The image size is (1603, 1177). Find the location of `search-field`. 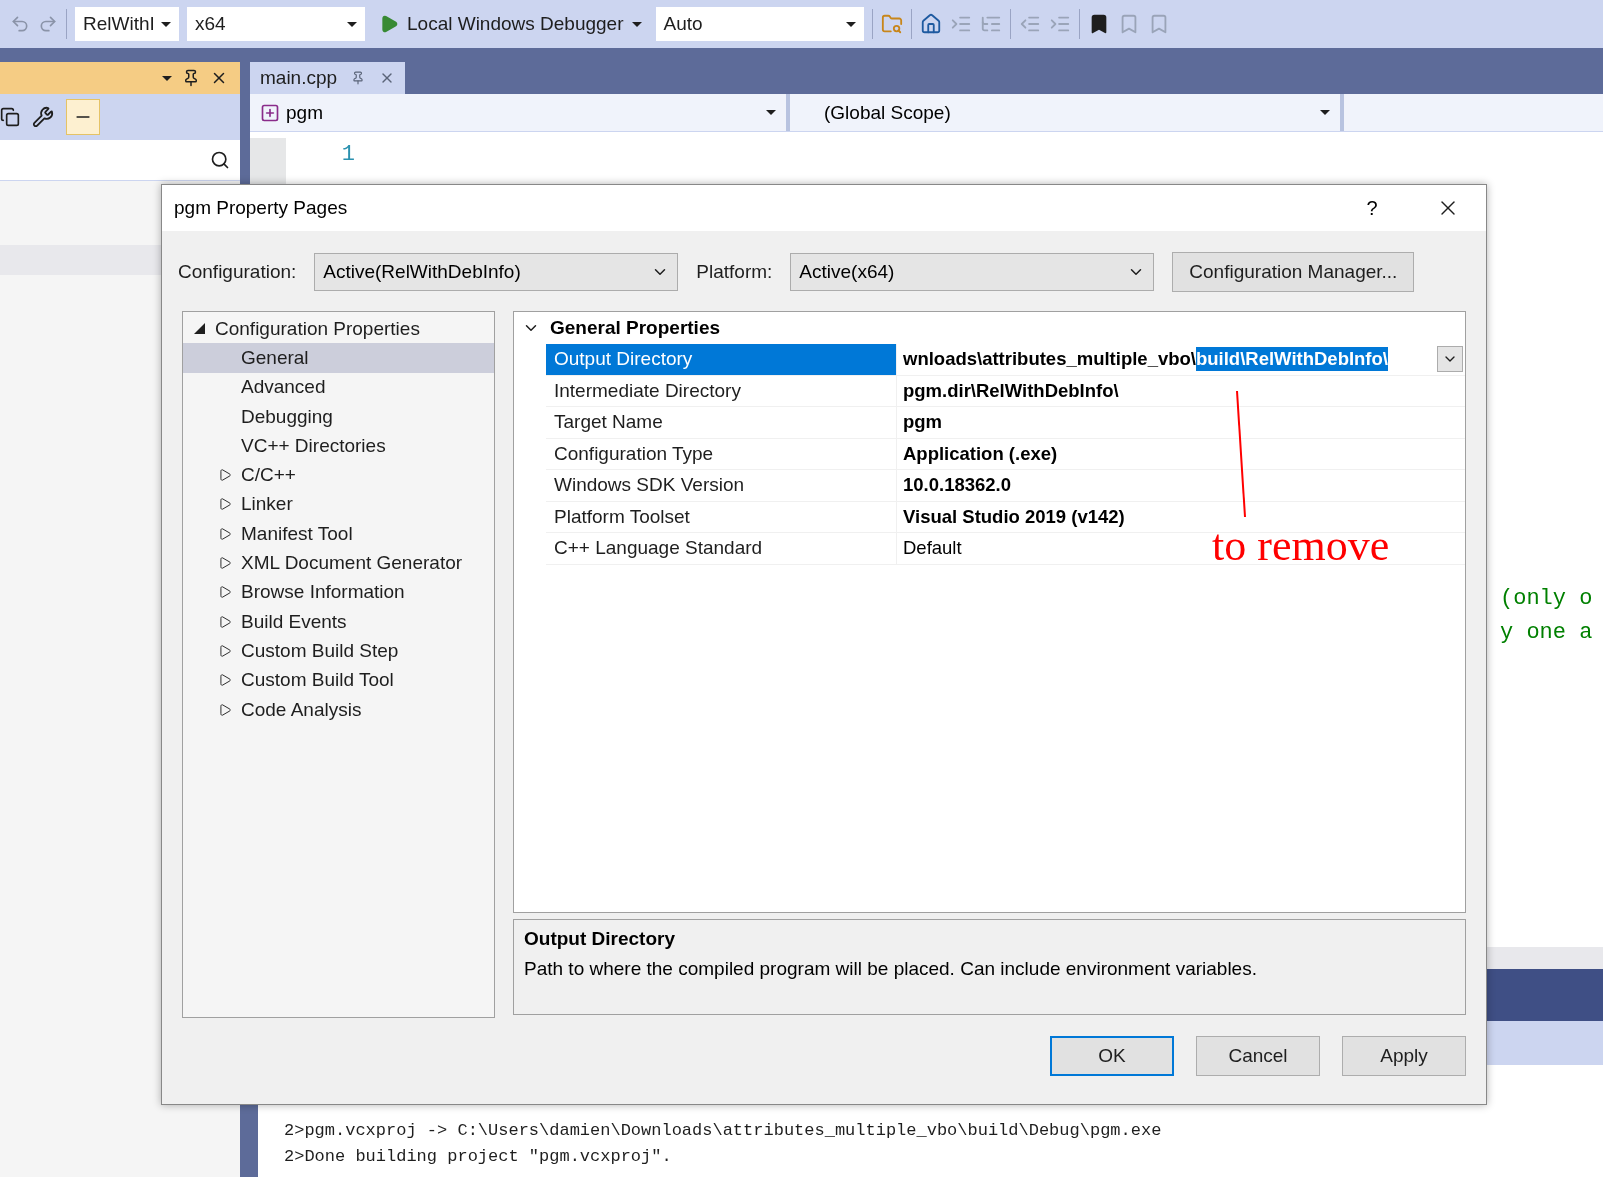

search-field is located at coordinates (120, 160).